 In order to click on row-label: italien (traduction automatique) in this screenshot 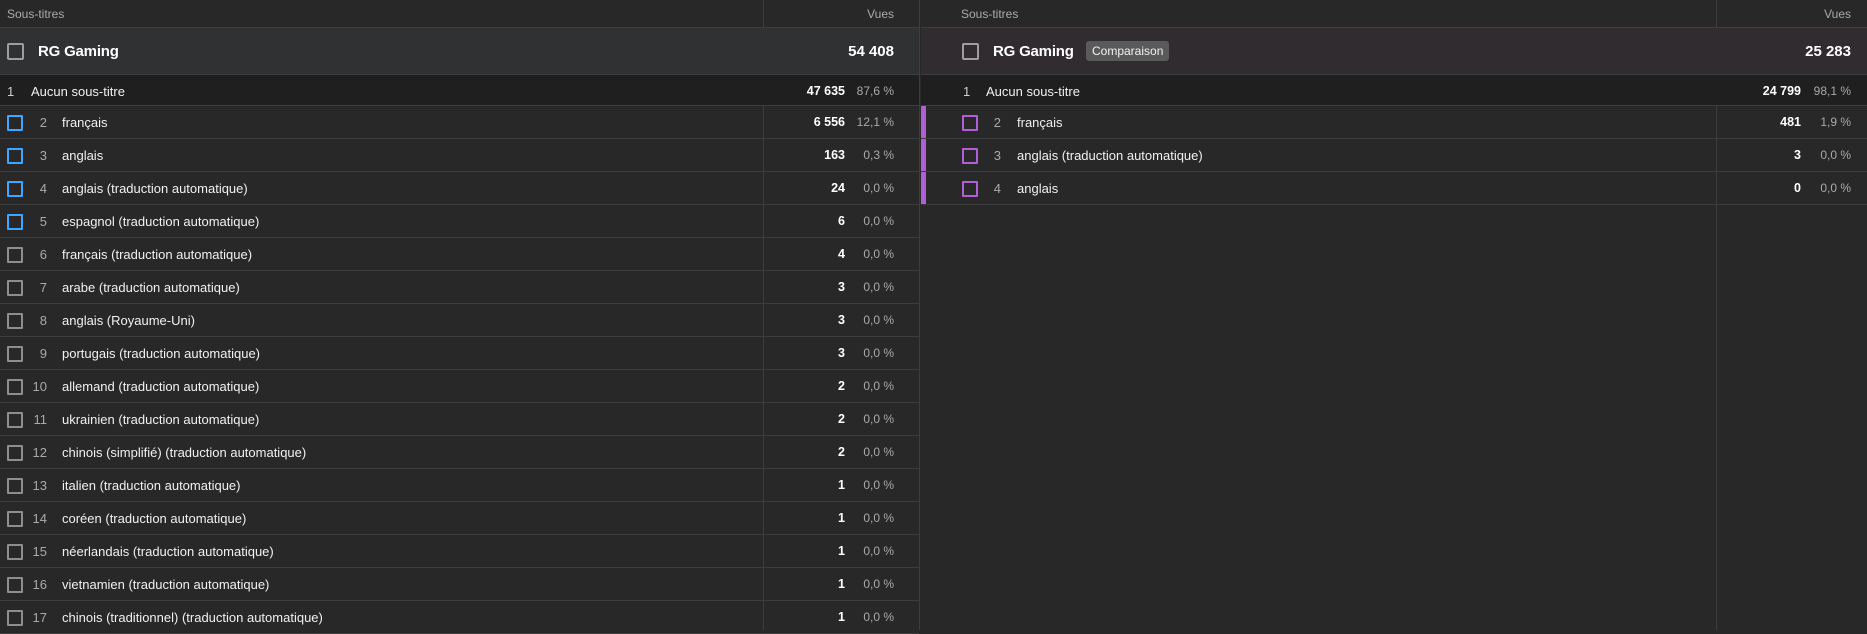, I will do `click(151, 485)`.